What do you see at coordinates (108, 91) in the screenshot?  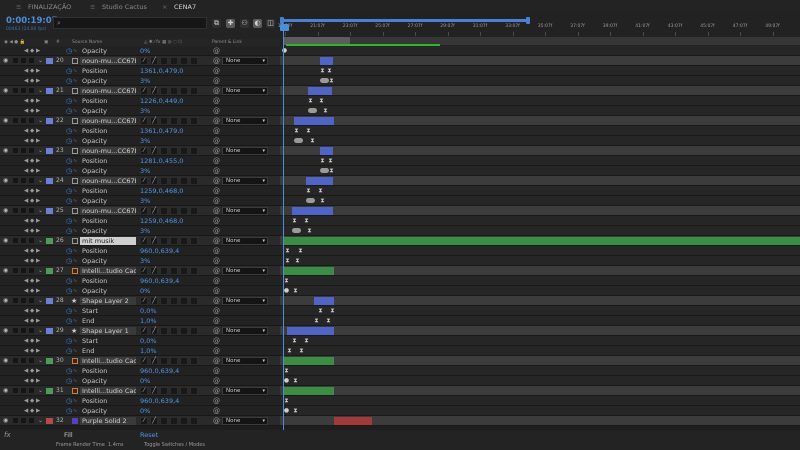 I see `layer-name: noun-mu...CC67B.png` at bounding box center [108, 91].